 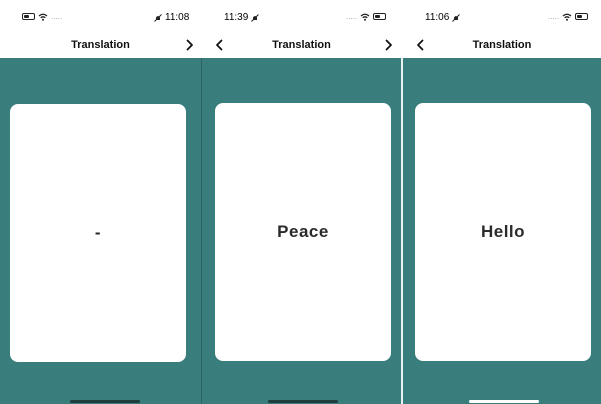 I want to click on card-text: Peace, so click(x=303, y=231).